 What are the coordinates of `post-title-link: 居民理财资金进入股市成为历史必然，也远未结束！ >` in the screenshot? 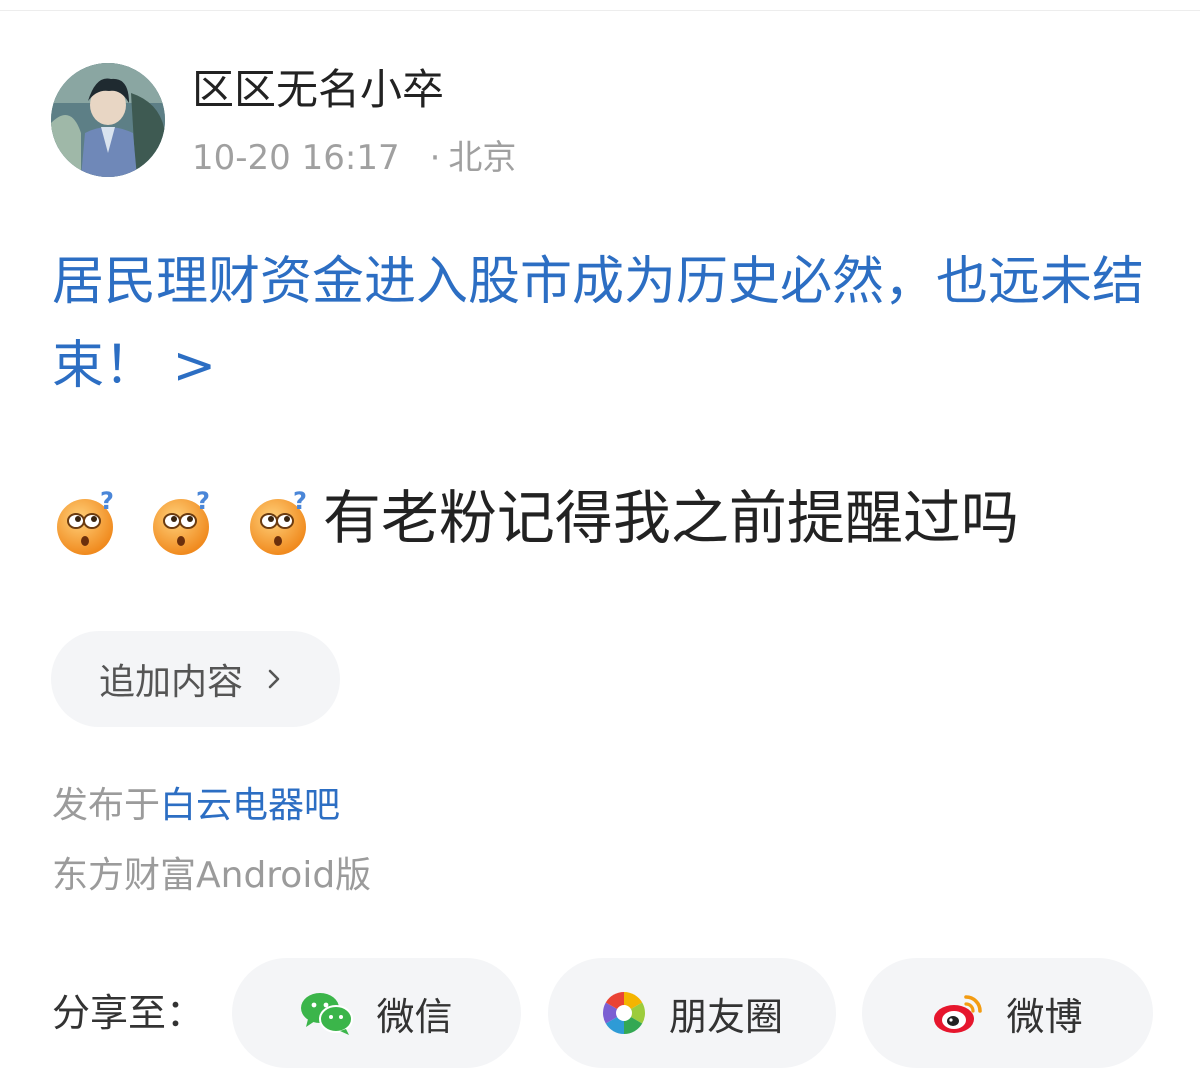 It's located at (607, 324).